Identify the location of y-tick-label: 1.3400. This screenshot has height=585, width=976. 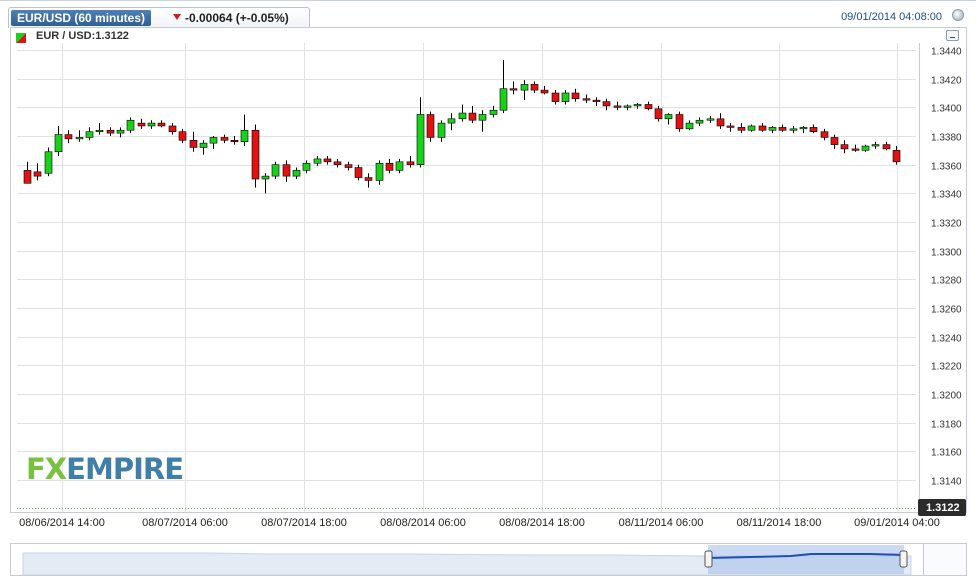
(946, 109).